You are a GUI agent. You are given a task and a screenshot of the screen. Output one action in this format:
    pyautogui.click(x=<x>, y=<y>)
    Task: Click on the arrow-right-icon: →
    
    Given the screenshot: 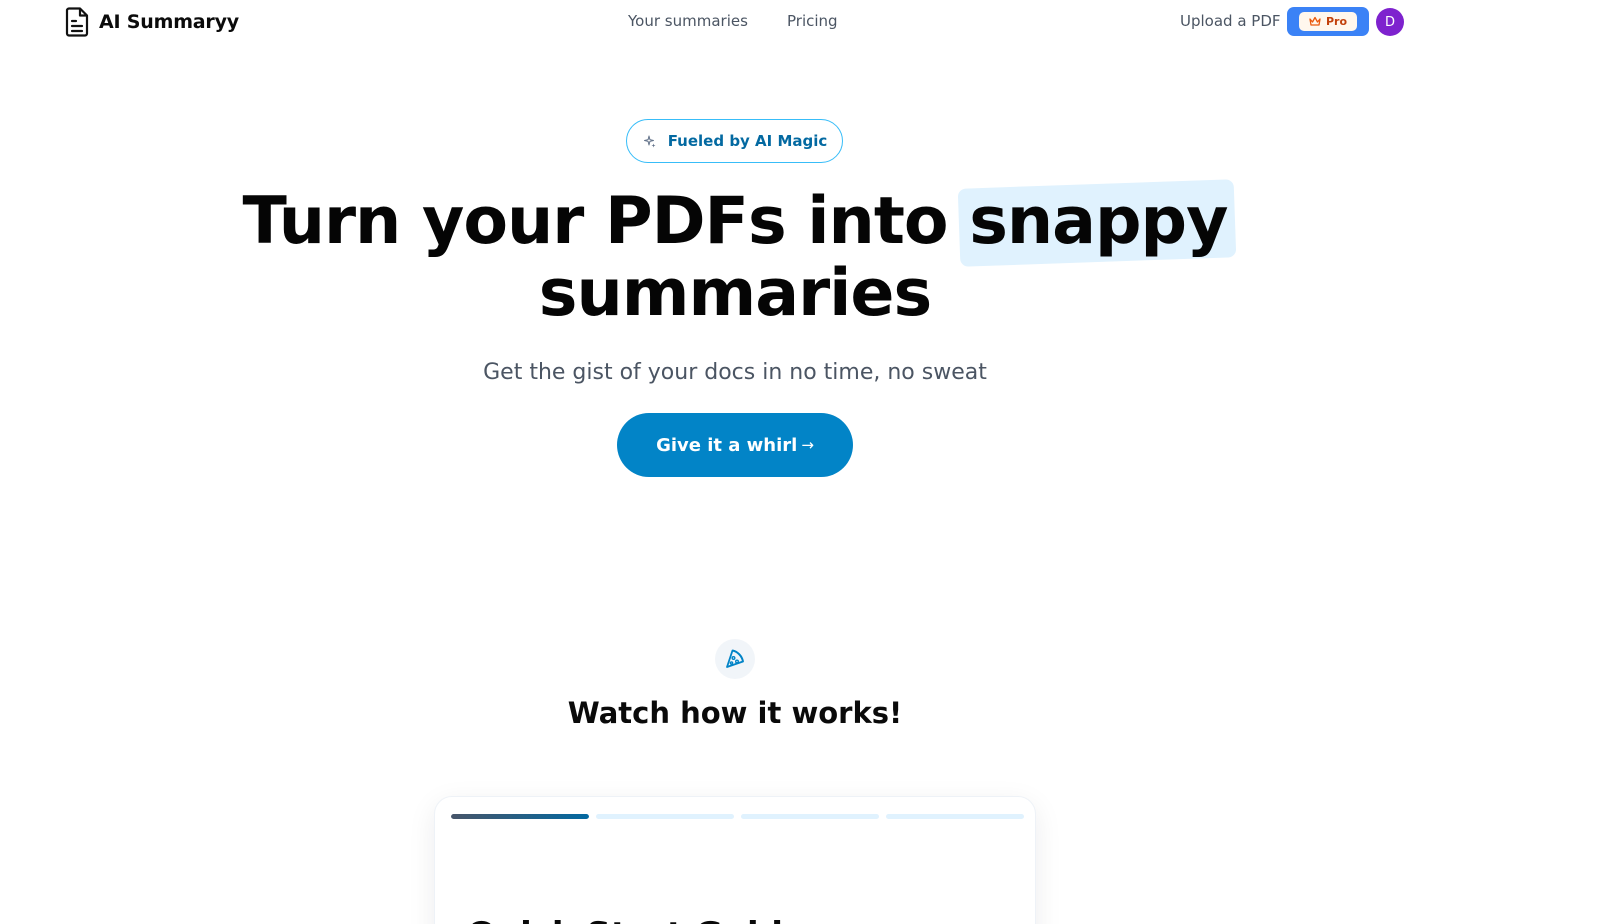 What is the action you would take?
    pyautogui.click(x=807, y=445)
    